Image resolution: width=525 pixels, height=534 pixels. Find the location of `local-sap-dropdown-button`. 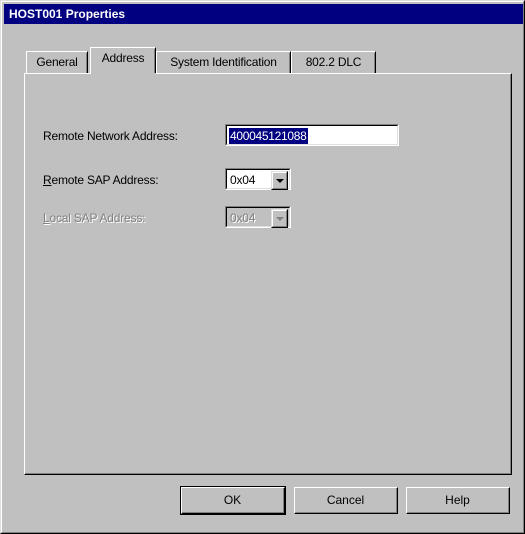

local-sap-dropdown-button is located at coordinates (279, 218).